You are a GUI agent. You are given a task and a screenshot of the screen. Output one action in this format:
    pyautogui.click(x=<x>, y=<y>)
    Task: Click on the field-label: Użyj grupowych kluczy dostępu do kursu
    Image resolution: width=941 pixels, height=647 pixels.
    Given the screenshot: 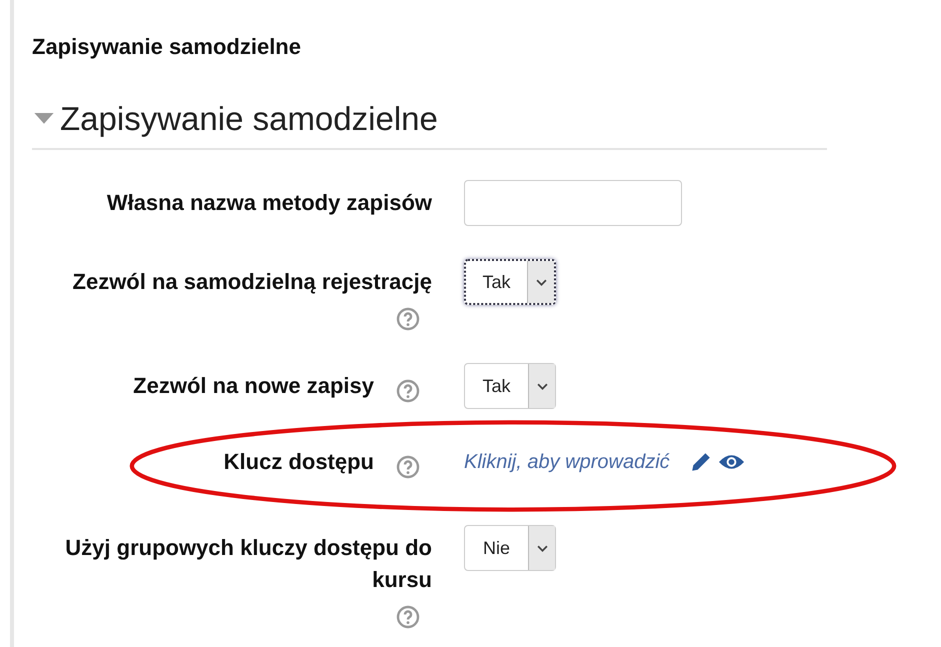 What is the action you would take?
    pyautogui.click(x=248, y=564)
    